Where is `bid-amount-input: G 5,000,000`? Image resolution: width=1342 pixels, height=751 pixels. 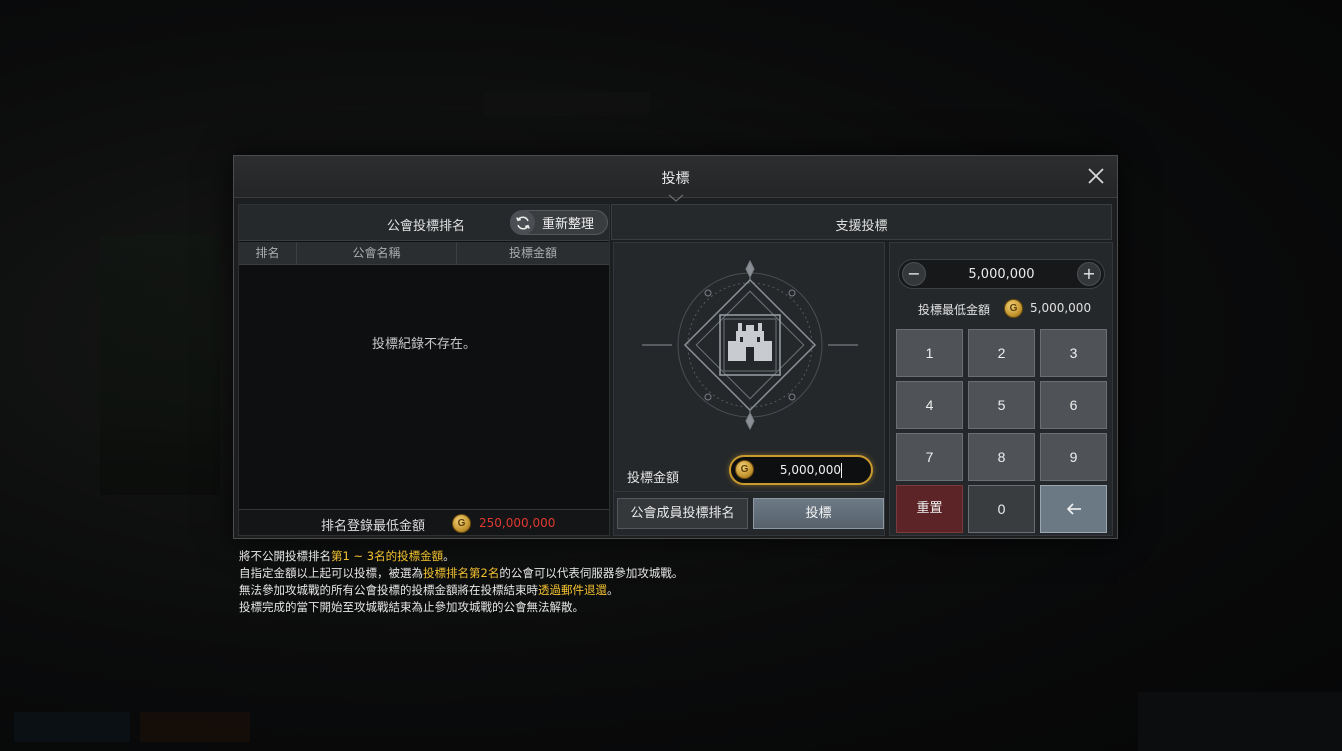
bid-amount-input: G 5,000,000 is located at coordinates (801, 470).